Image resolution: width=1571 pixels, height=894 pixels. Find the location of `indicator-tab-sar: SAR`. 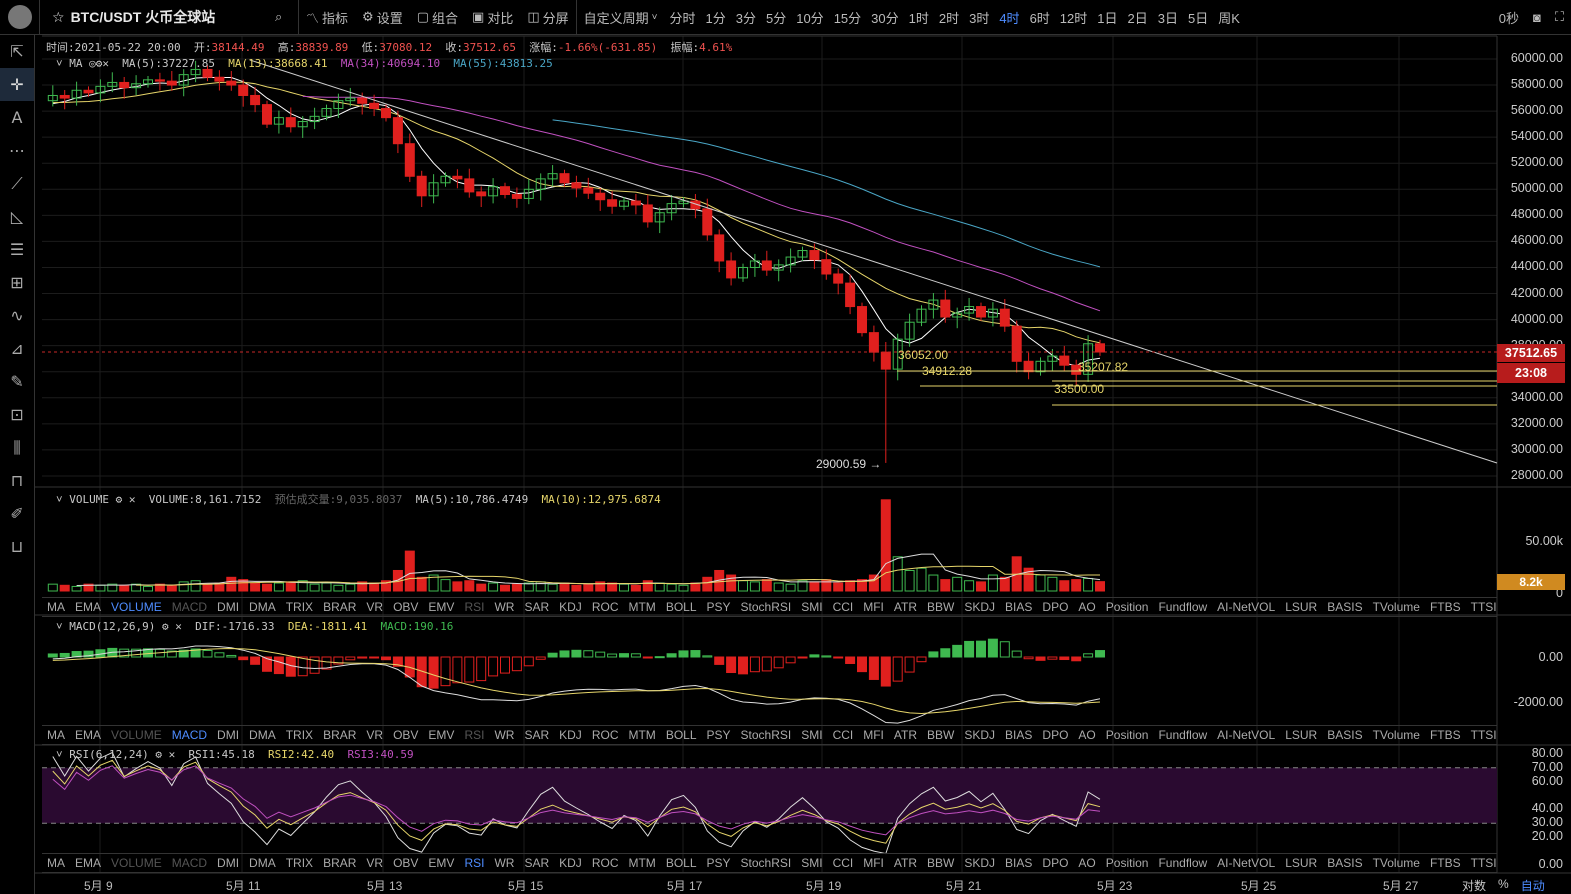

indicator-tab-sar: SAR is located at coordinates (536, 735).